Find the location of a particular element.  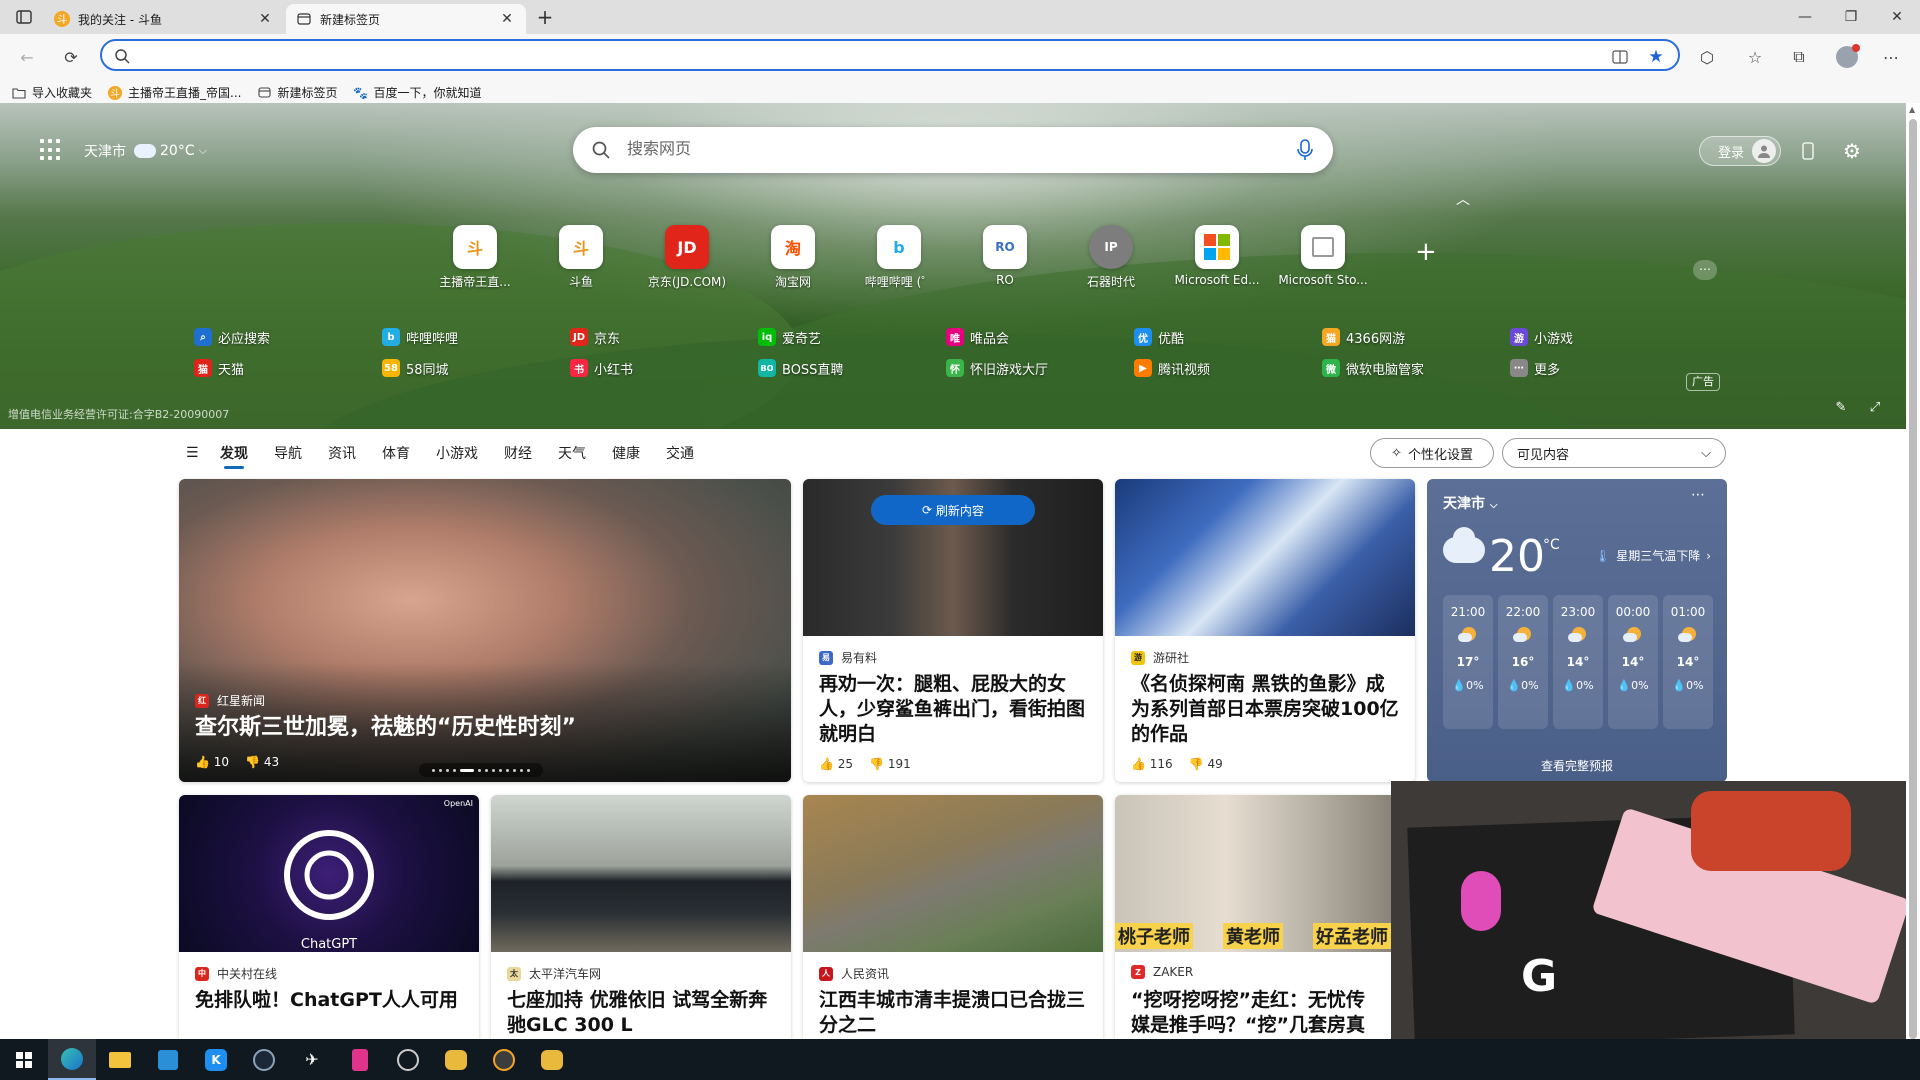

login-button: 登录 is located at coordinates (1740, 151).